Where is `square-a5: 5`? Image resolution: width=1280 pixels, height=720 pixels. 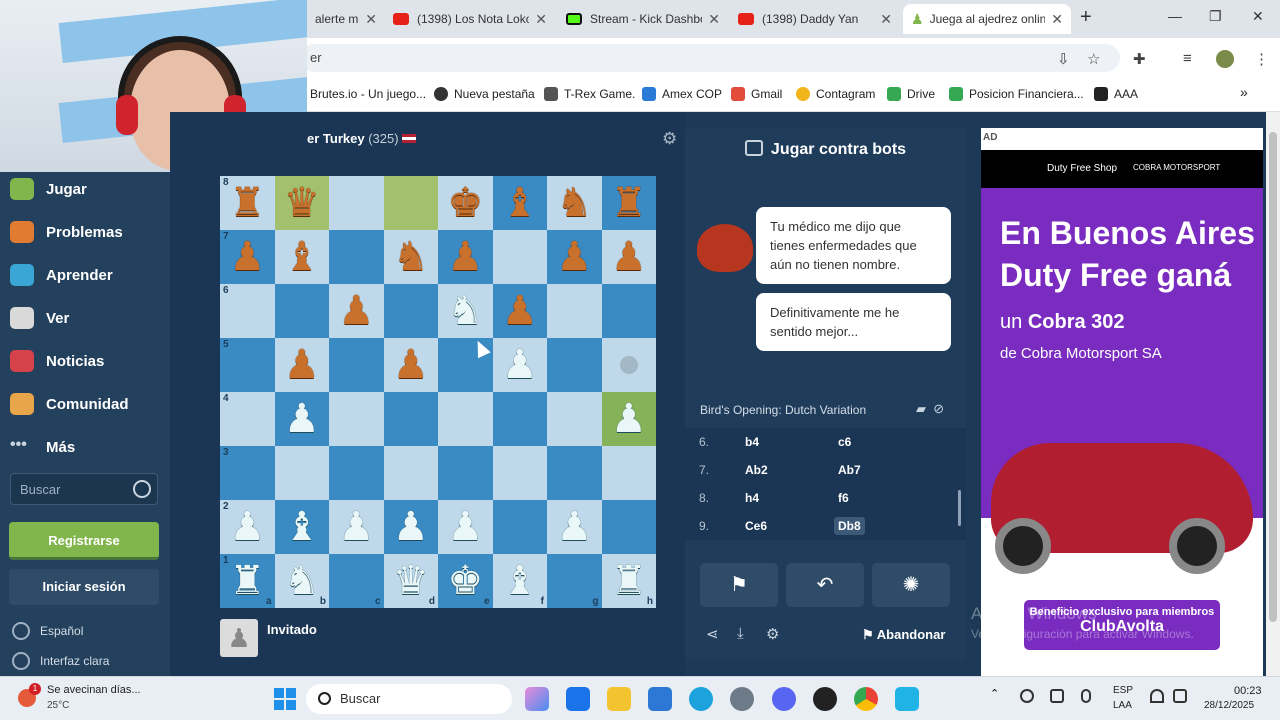 square-a5: 5 is located at coordinates (247, 365).